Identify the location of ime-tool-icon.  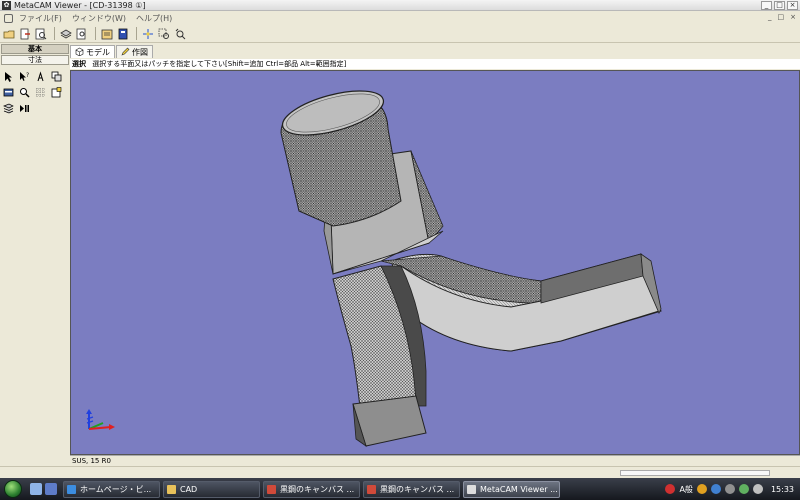
(701, 489).